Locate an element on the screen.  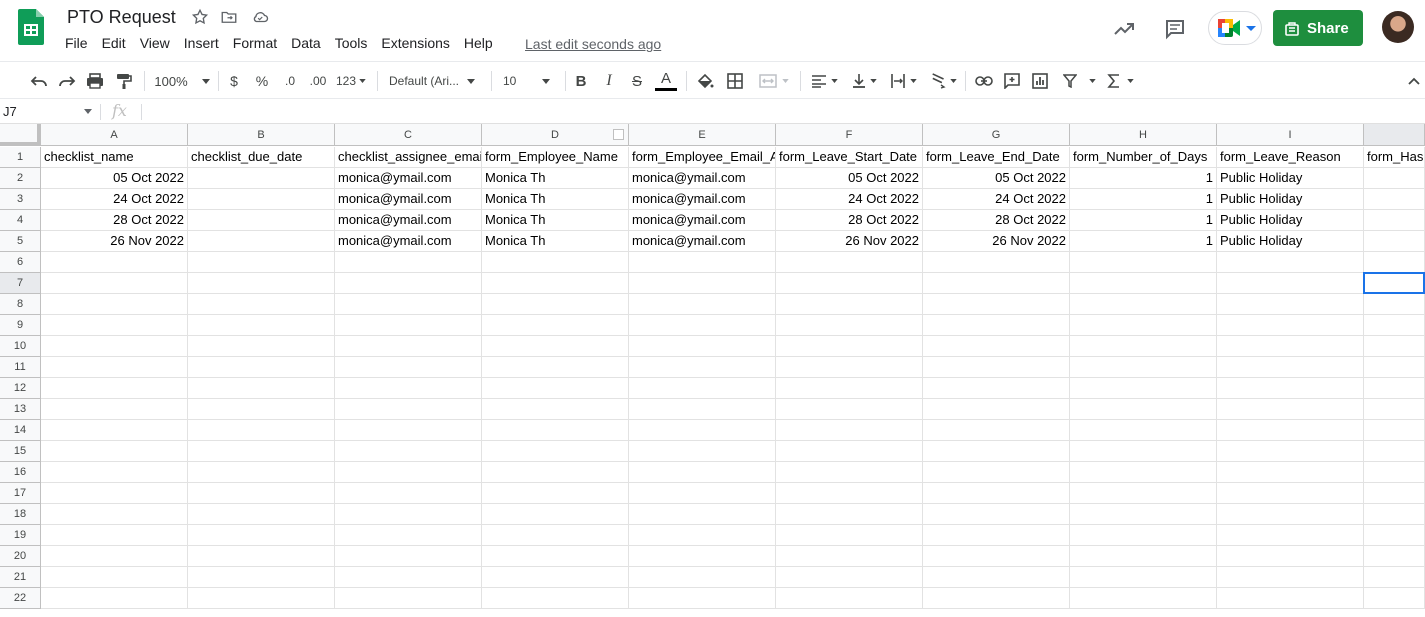
functions-button is located at coordinates (1120, 81).